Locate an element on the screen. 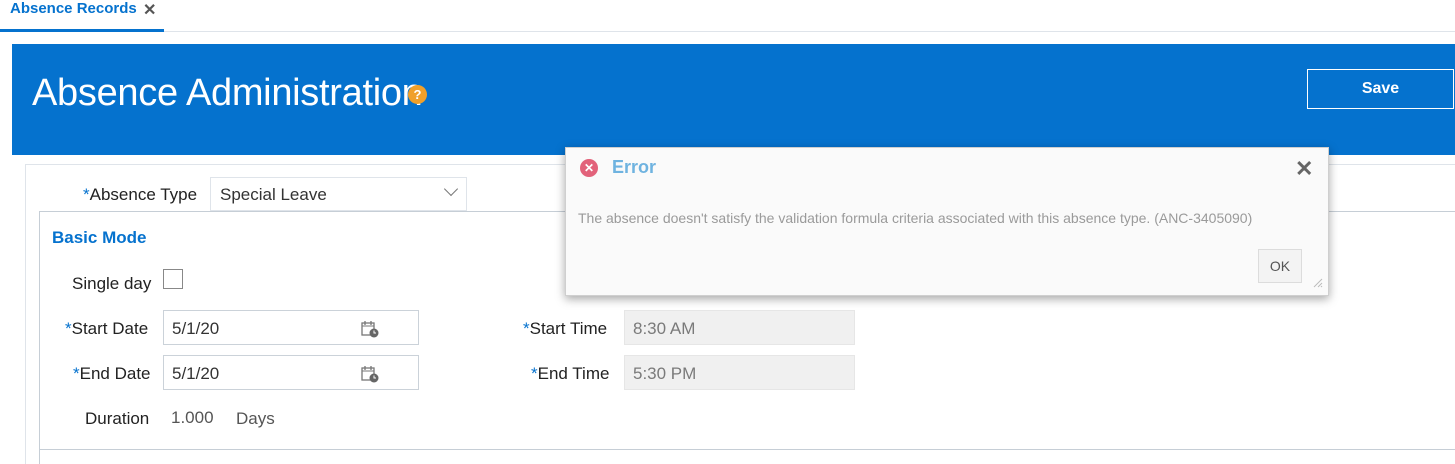 This screenshot has width=1455, height=464. end-date-value: 5/1/20 is located at coordinates (196, 373).